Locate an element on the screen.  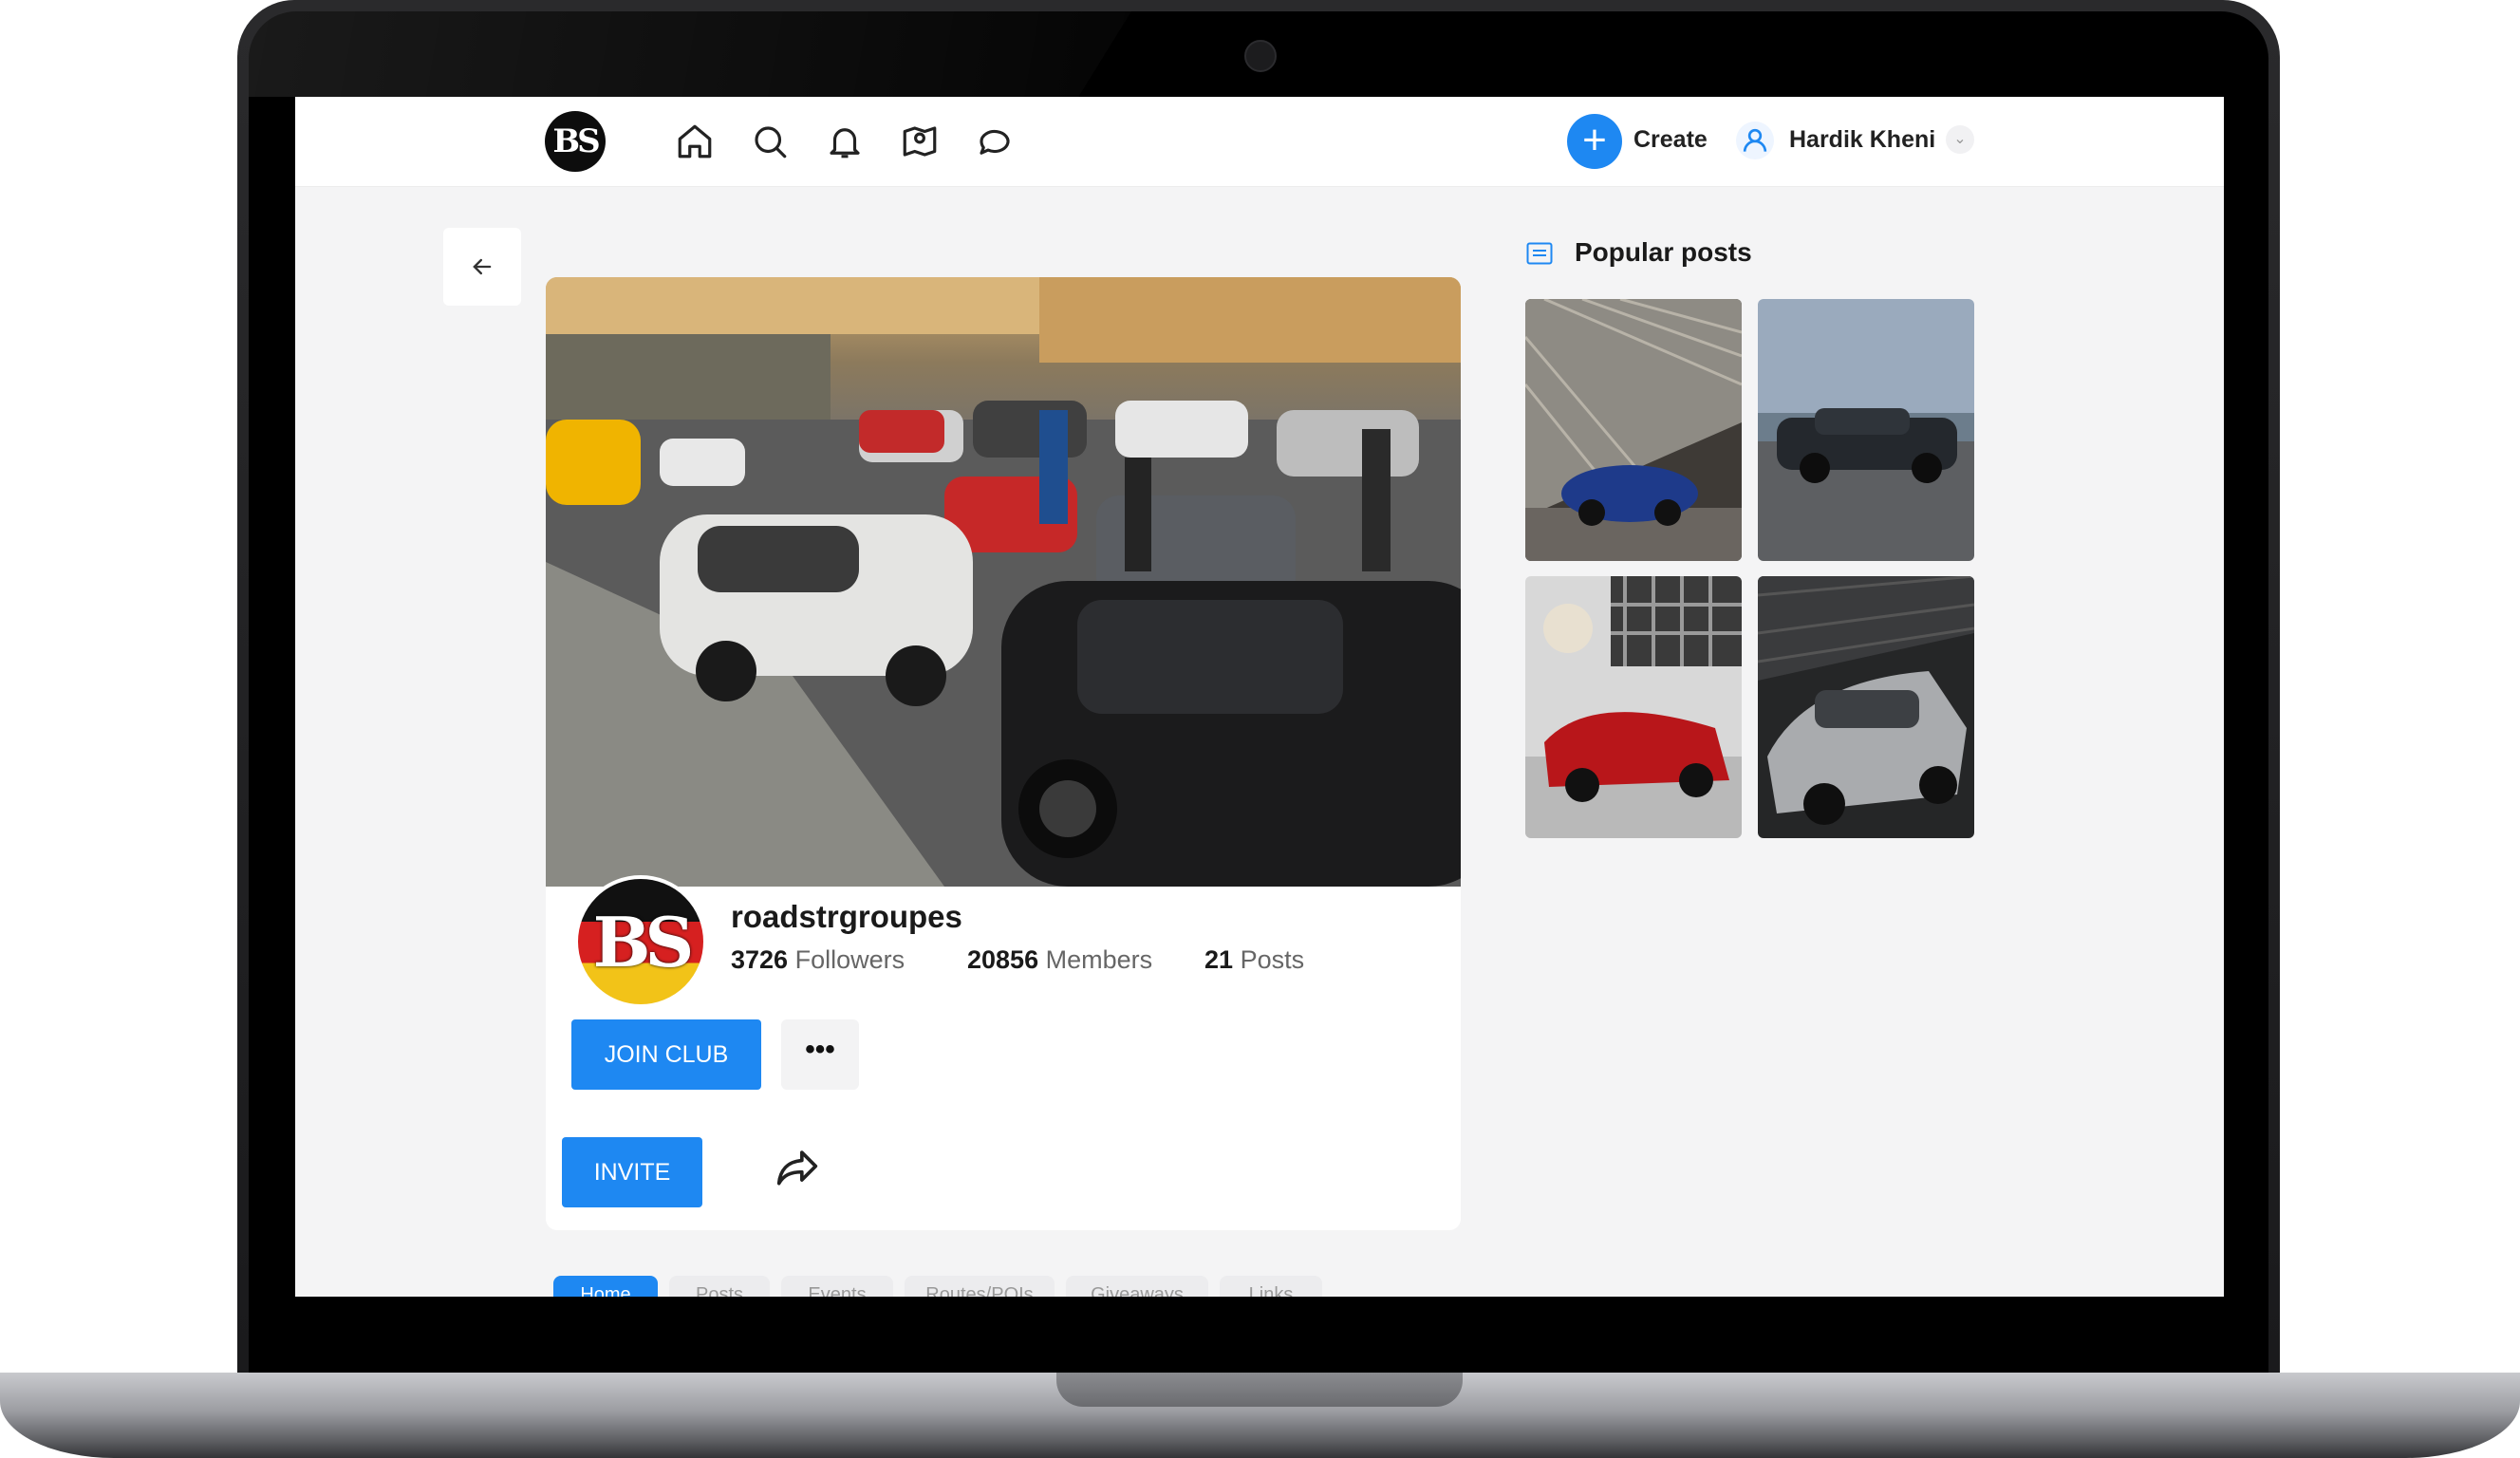
share-icon is located at coordinates (798, 1169).